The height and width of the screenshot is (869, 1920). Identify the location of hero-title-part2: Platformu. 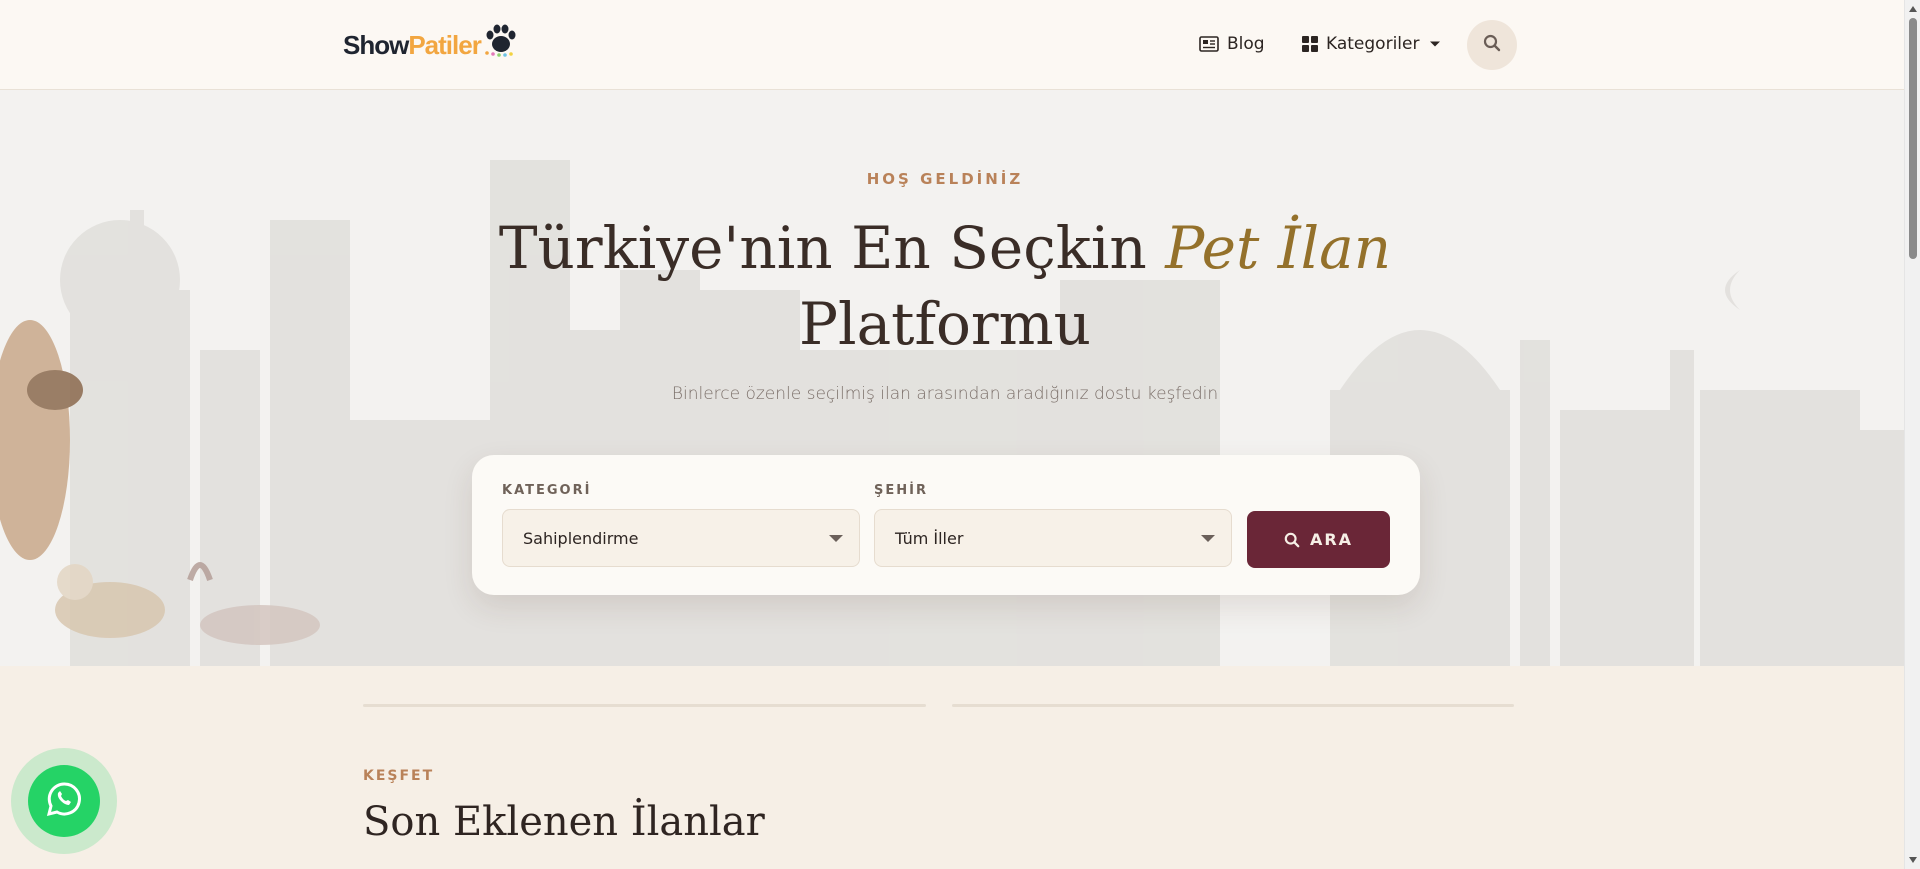
(945, 324).